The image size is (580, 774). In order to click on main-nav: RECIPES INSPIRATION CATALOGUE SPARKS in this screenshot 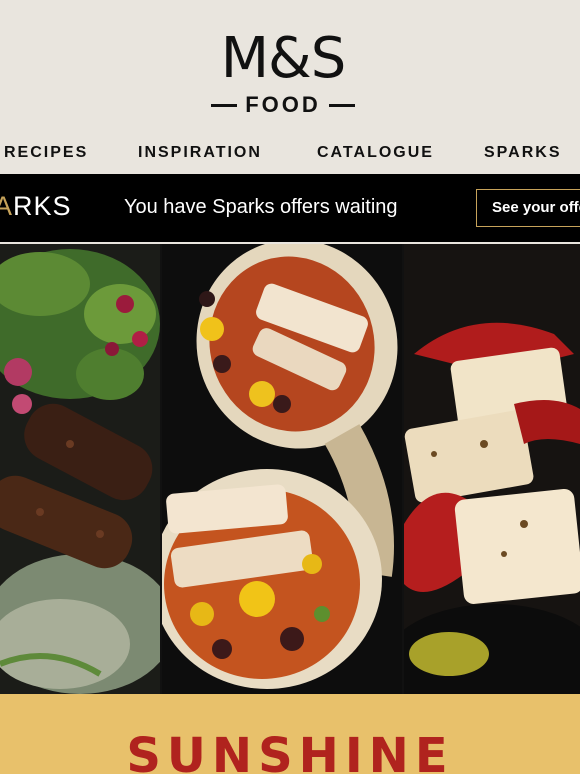, I will do `click(290, 154)`.